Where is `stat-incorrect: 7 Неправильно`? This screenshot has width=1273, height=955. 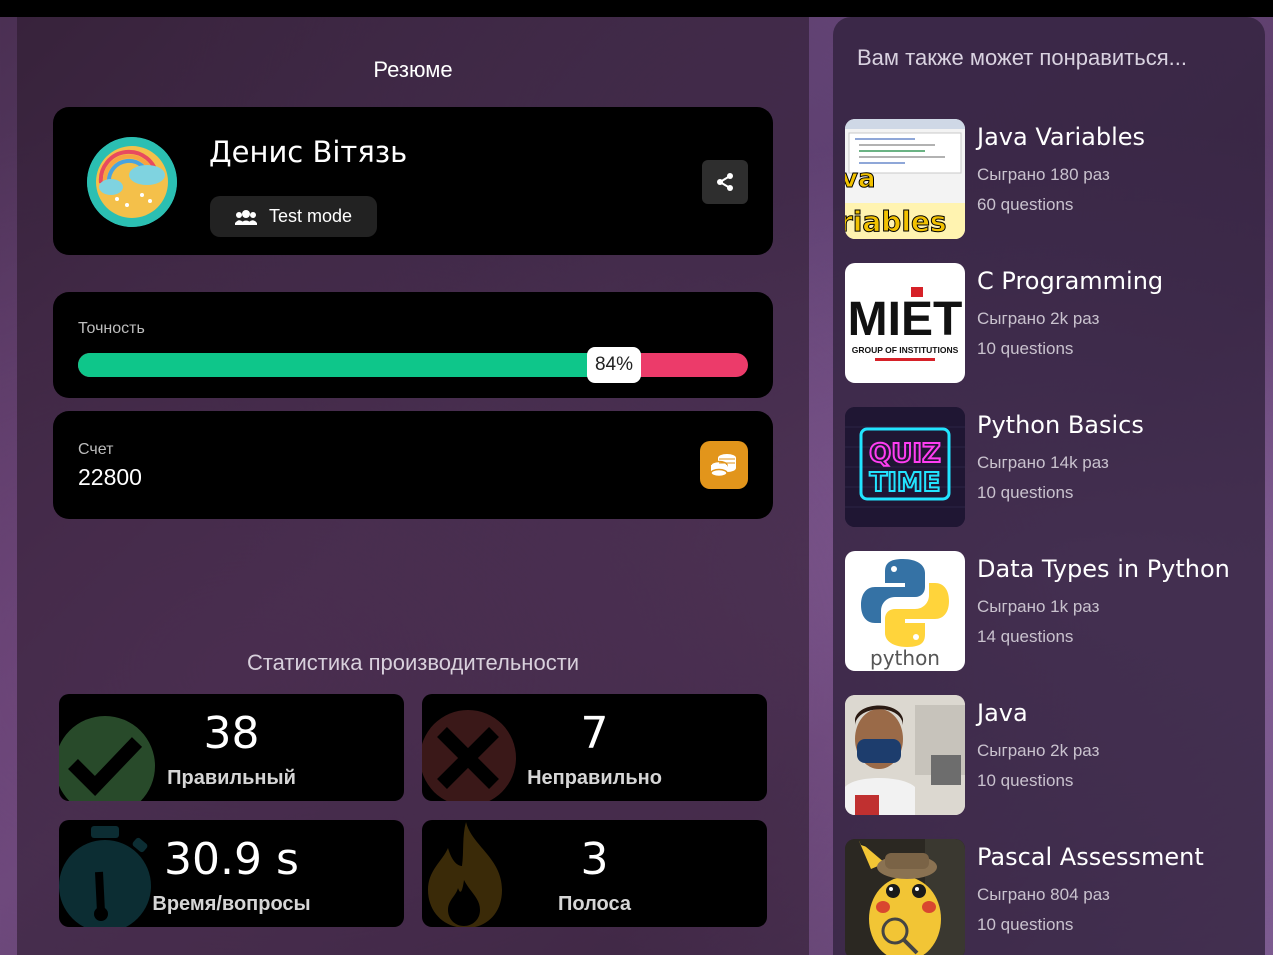 stat-incorrect: 7 Неправильно is located at coordinates (594, 747).